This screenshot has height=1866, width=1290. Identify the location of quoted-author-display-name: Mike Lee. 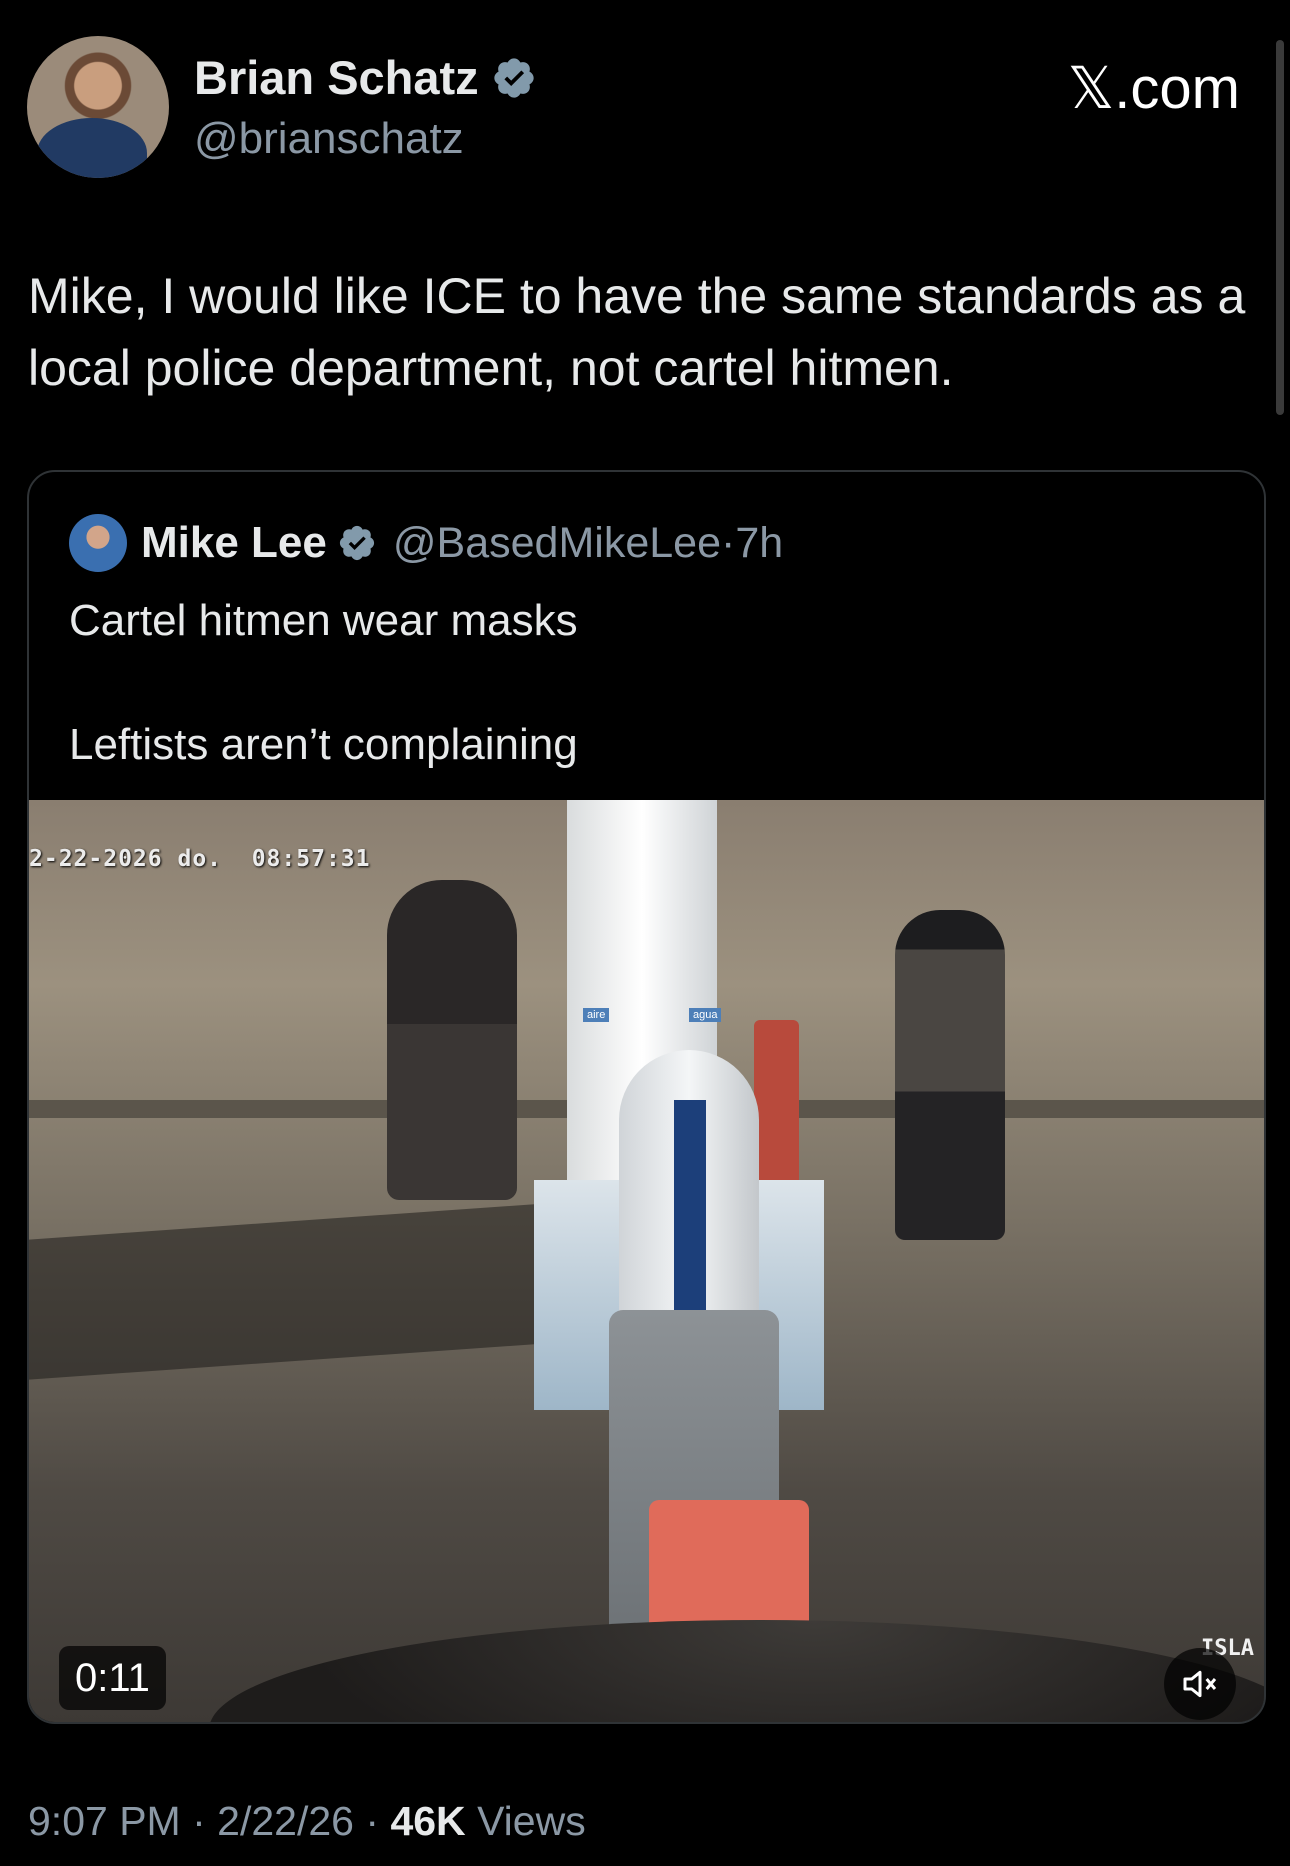
(234, 543).